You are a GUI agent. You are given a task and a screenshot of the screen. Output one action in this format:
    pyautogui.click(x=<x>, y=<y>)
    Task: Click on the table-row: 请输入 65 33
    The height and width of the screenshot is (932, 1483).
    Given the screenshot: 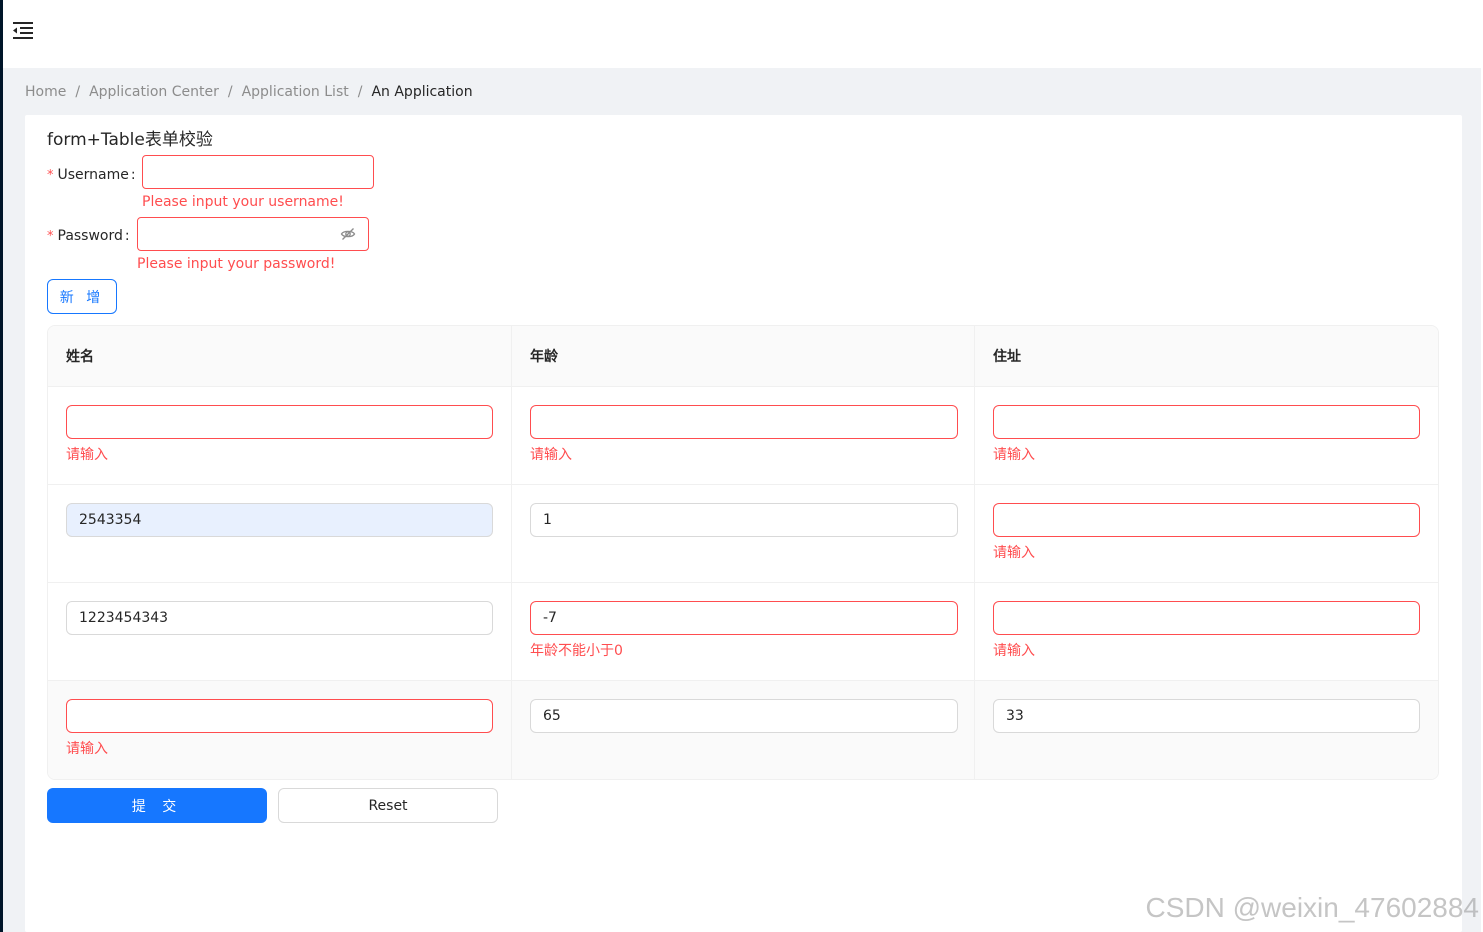 What is the action you would take?
    pyautogui.click(x=743, y=730)
    